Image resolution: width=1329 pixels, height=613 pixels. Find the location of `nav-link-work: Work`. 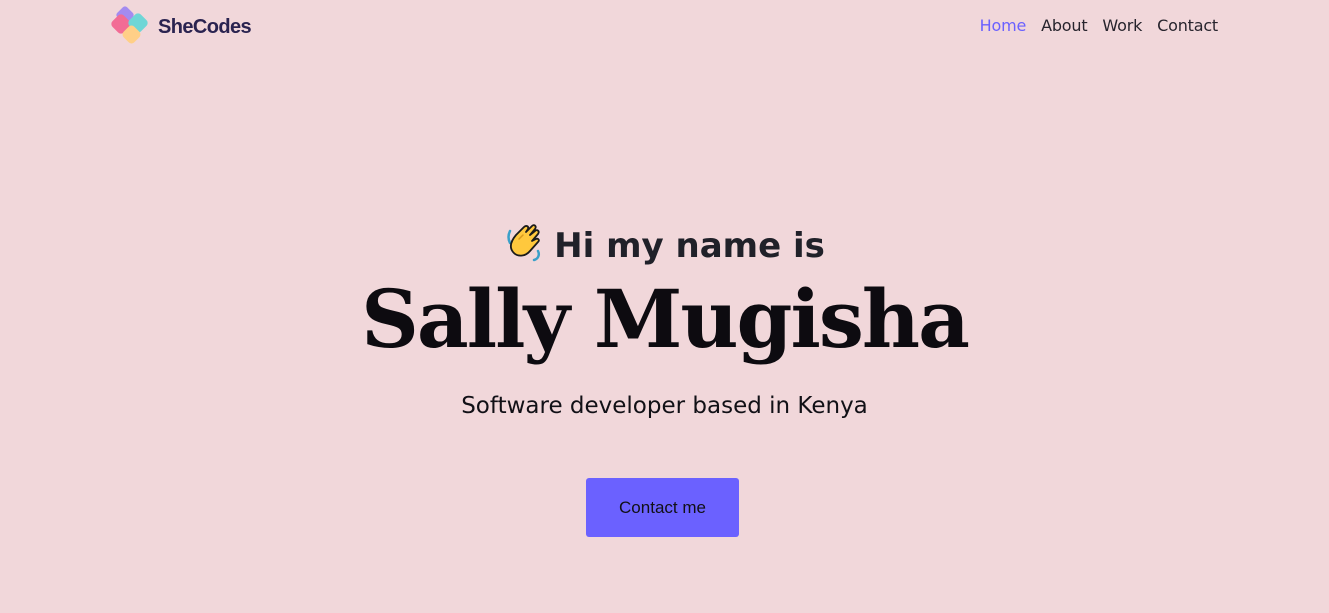

nav-link-work: Work is located at coordinates (1122, 25).